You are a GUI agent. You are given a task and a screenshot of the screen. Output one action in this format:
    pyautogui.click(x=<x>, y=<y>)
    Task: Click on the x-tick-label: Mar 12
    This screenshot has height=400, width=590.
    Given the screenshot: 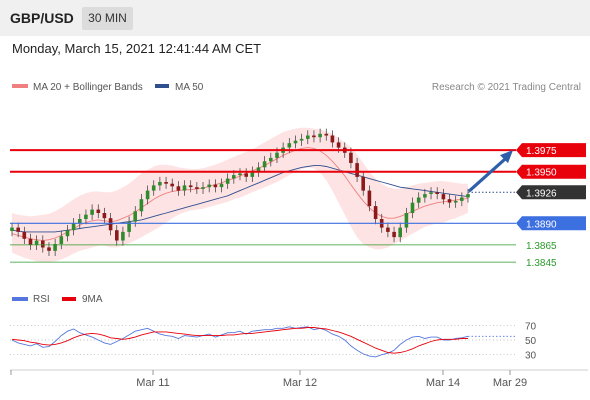 What is the action you would take?
    pyautogui.click(x=300, y=383)
    